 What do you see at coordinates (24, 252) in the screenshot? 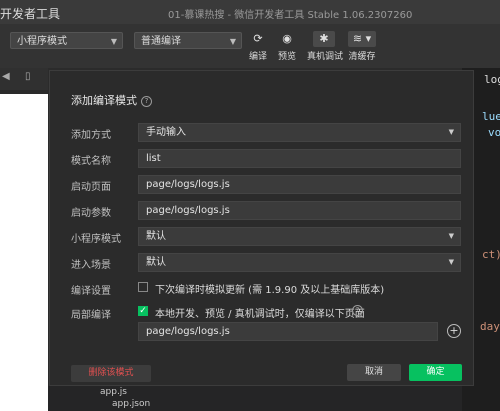
I see `simulator-preview` at bounding box center [24, 252].